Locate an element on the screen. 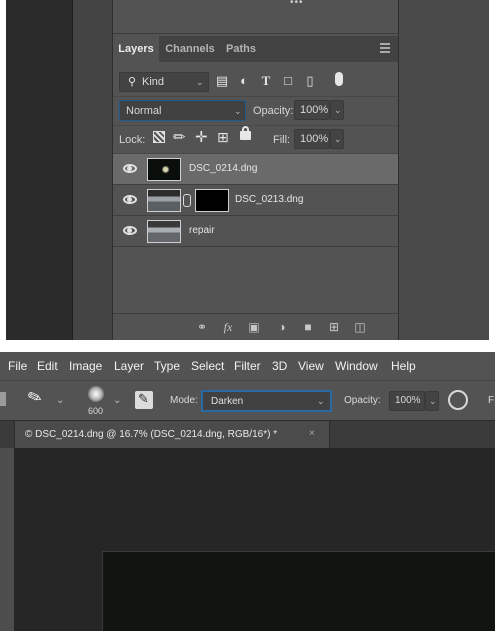  panel-grip-area: ••• is located at coordinates (255, 17).